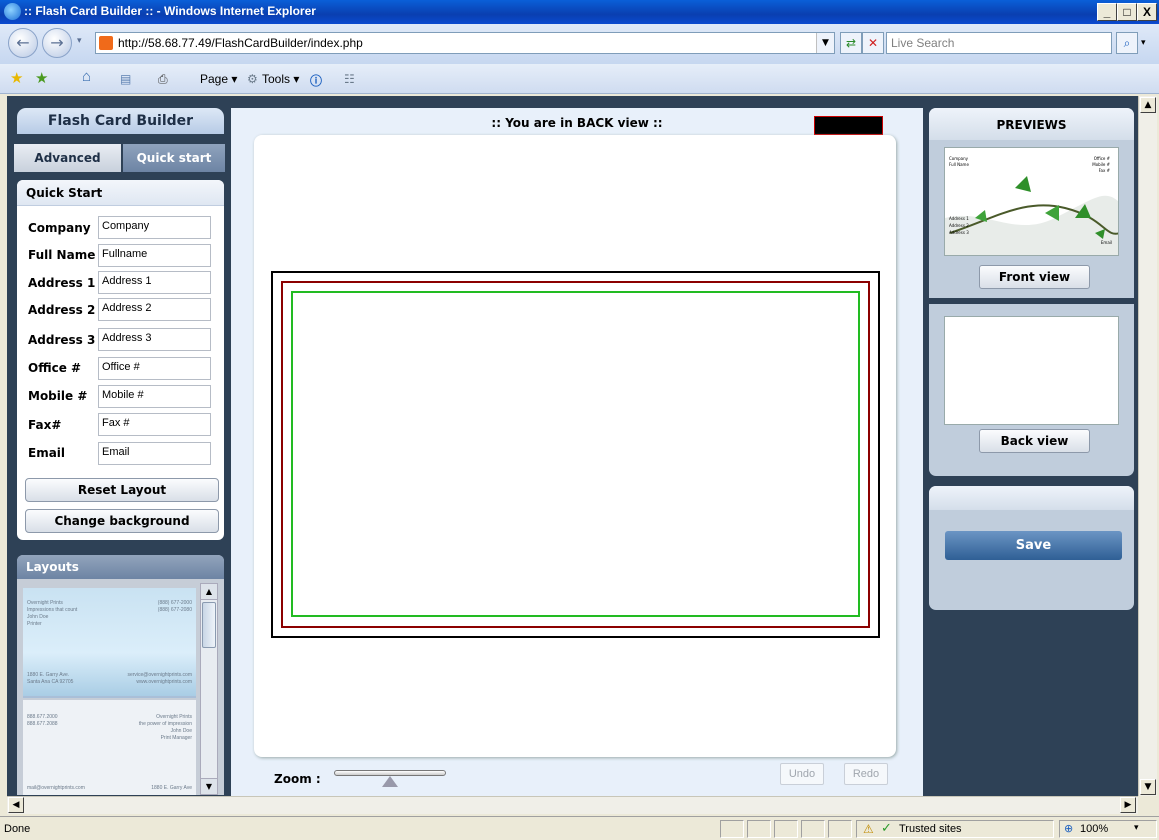  Describe the element at coordinates (316, 80) in the screenshot. I see `help-icon: ⓘ` at that location.